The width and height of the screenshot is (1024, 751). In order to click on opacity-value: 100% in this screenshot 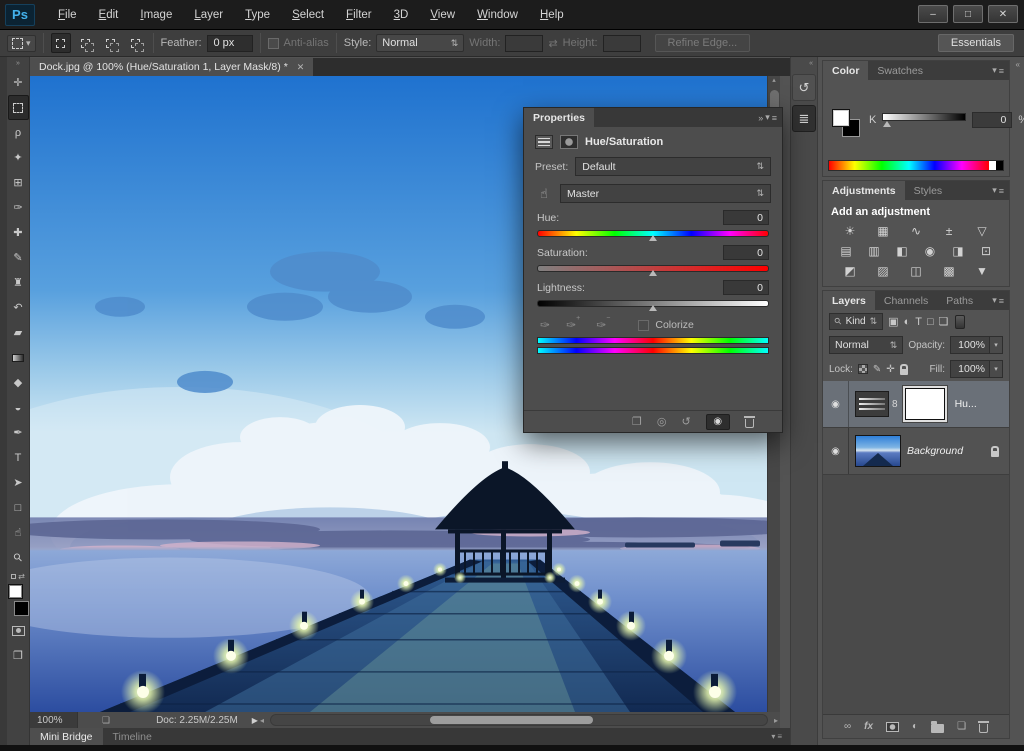, I will do `click(970, 345)`.